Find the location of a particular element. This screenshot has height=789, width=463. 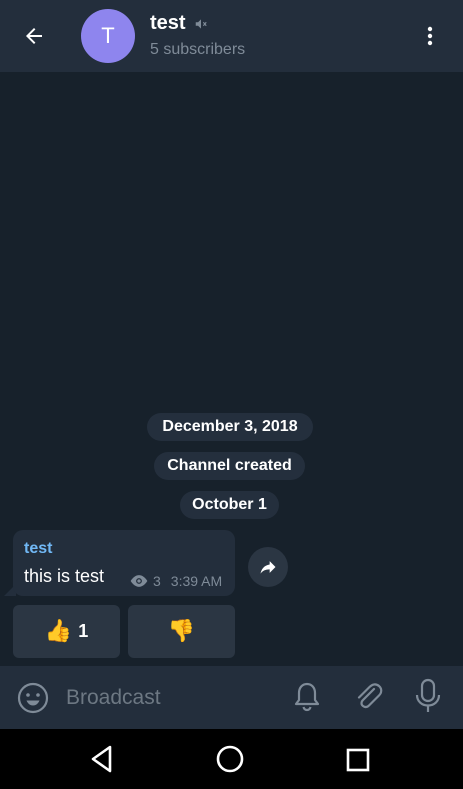

nav-back-triangle-icon is located at coordinates (102, 759).